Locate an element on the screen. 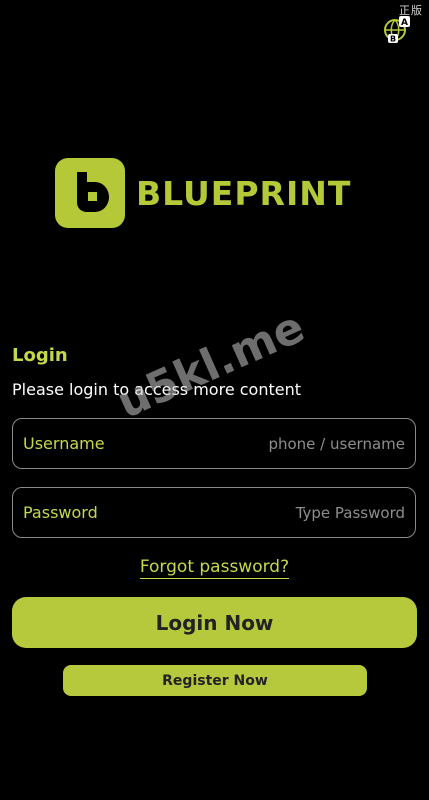 This screenshot has width=429, height=800. password-label: Password is located at coordinates (60, 512).